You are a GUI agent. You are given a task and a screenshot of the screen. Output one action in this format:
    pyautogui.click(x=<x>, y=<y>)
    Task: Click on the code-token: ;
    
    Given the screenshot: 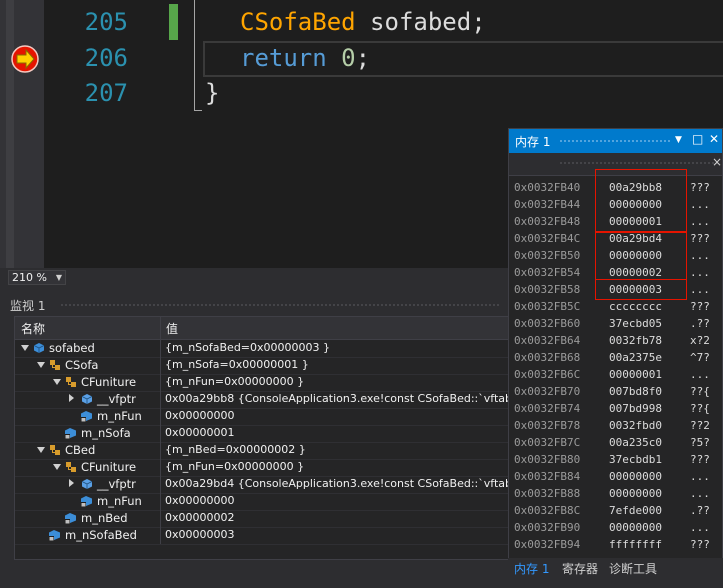 What is the action you would take?
    pyautogui.click(x=363, y=58)
    